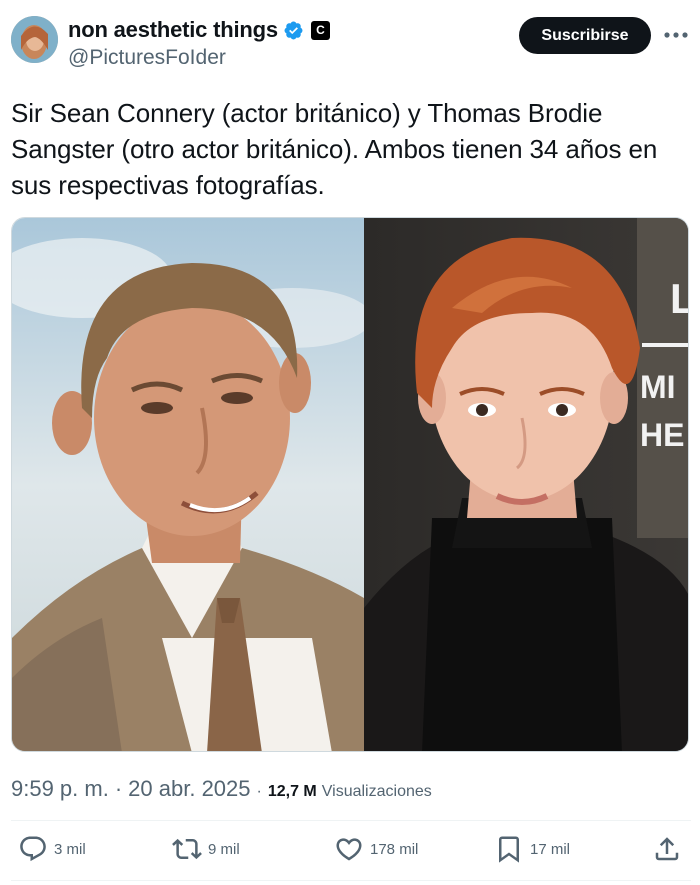  Describe the element at coordinates (189, 789) in the screenshot. I see `tweet-date: 20 abr. 2025` at that location.